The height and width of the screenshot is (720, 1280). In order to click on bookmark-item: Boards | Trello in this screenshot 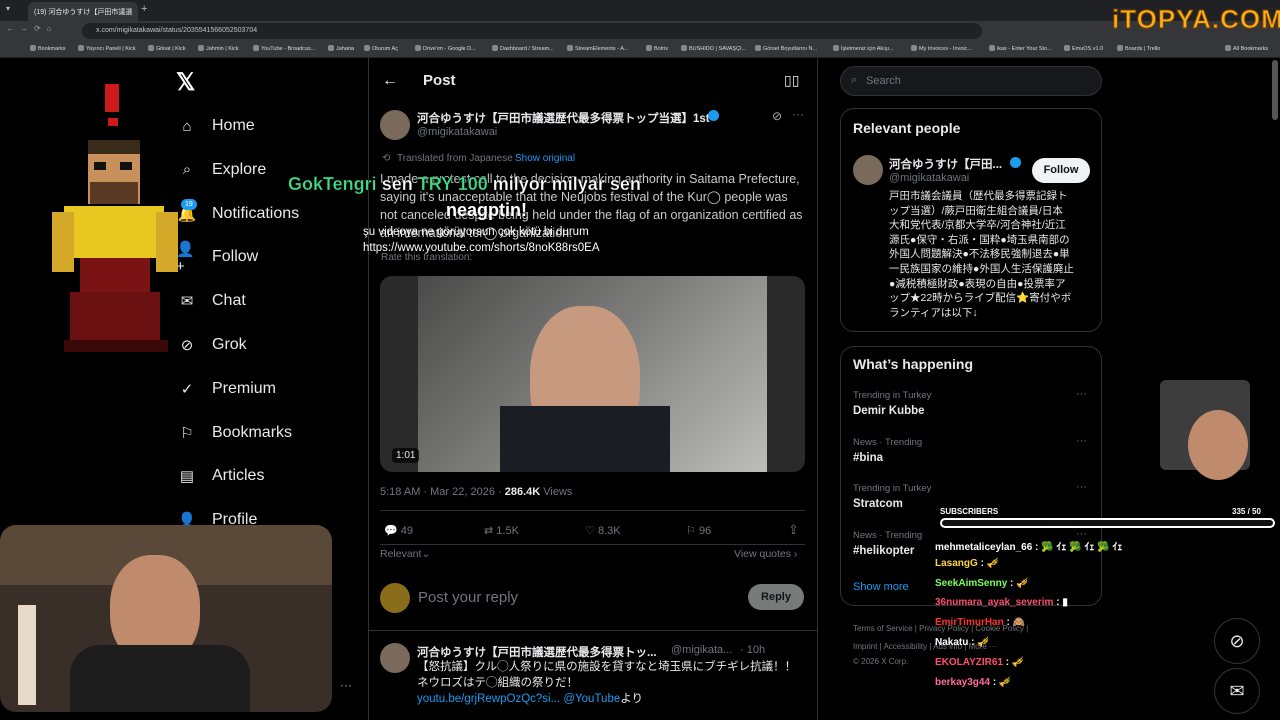, I will do `click(1138, 48)`.